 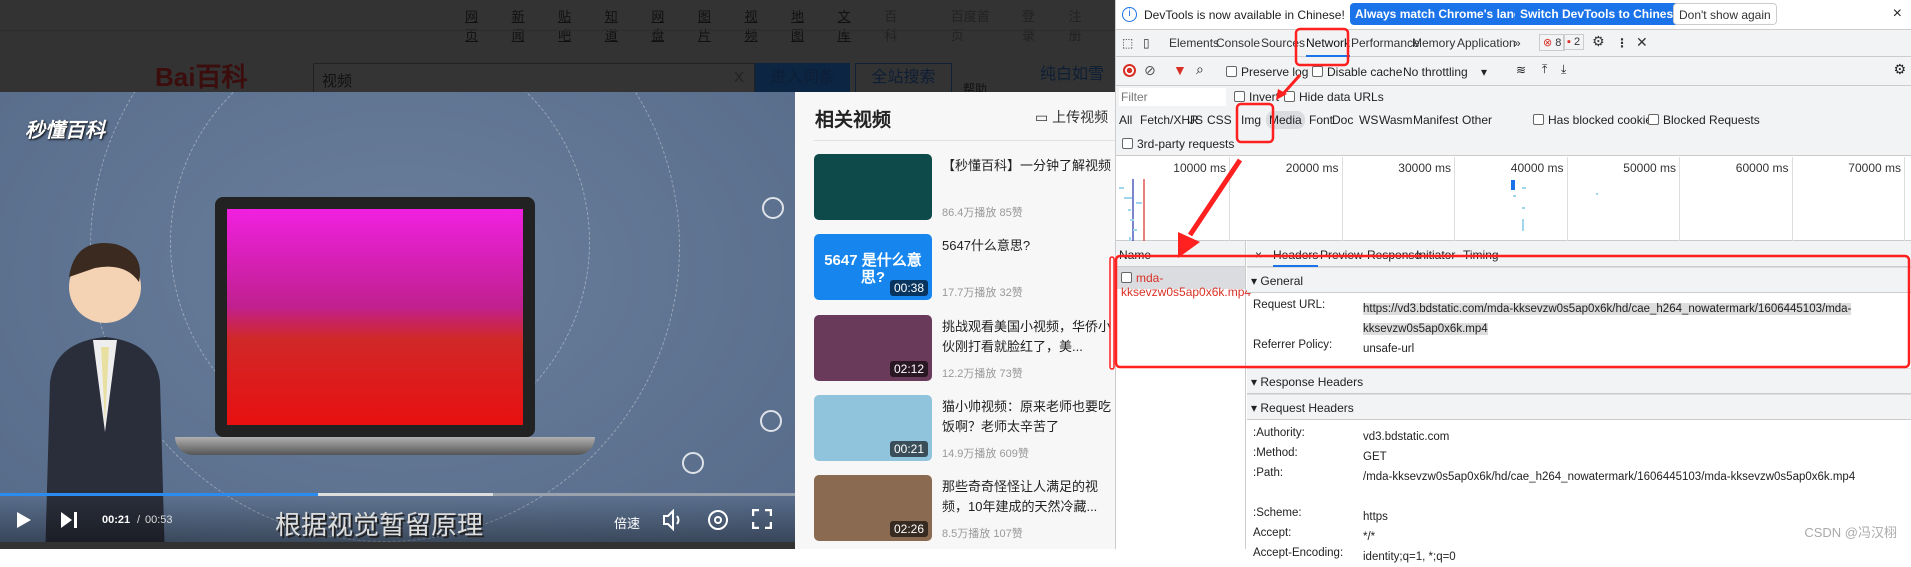 I want to click on tab-response: Response, so click(x=1394, y=255).